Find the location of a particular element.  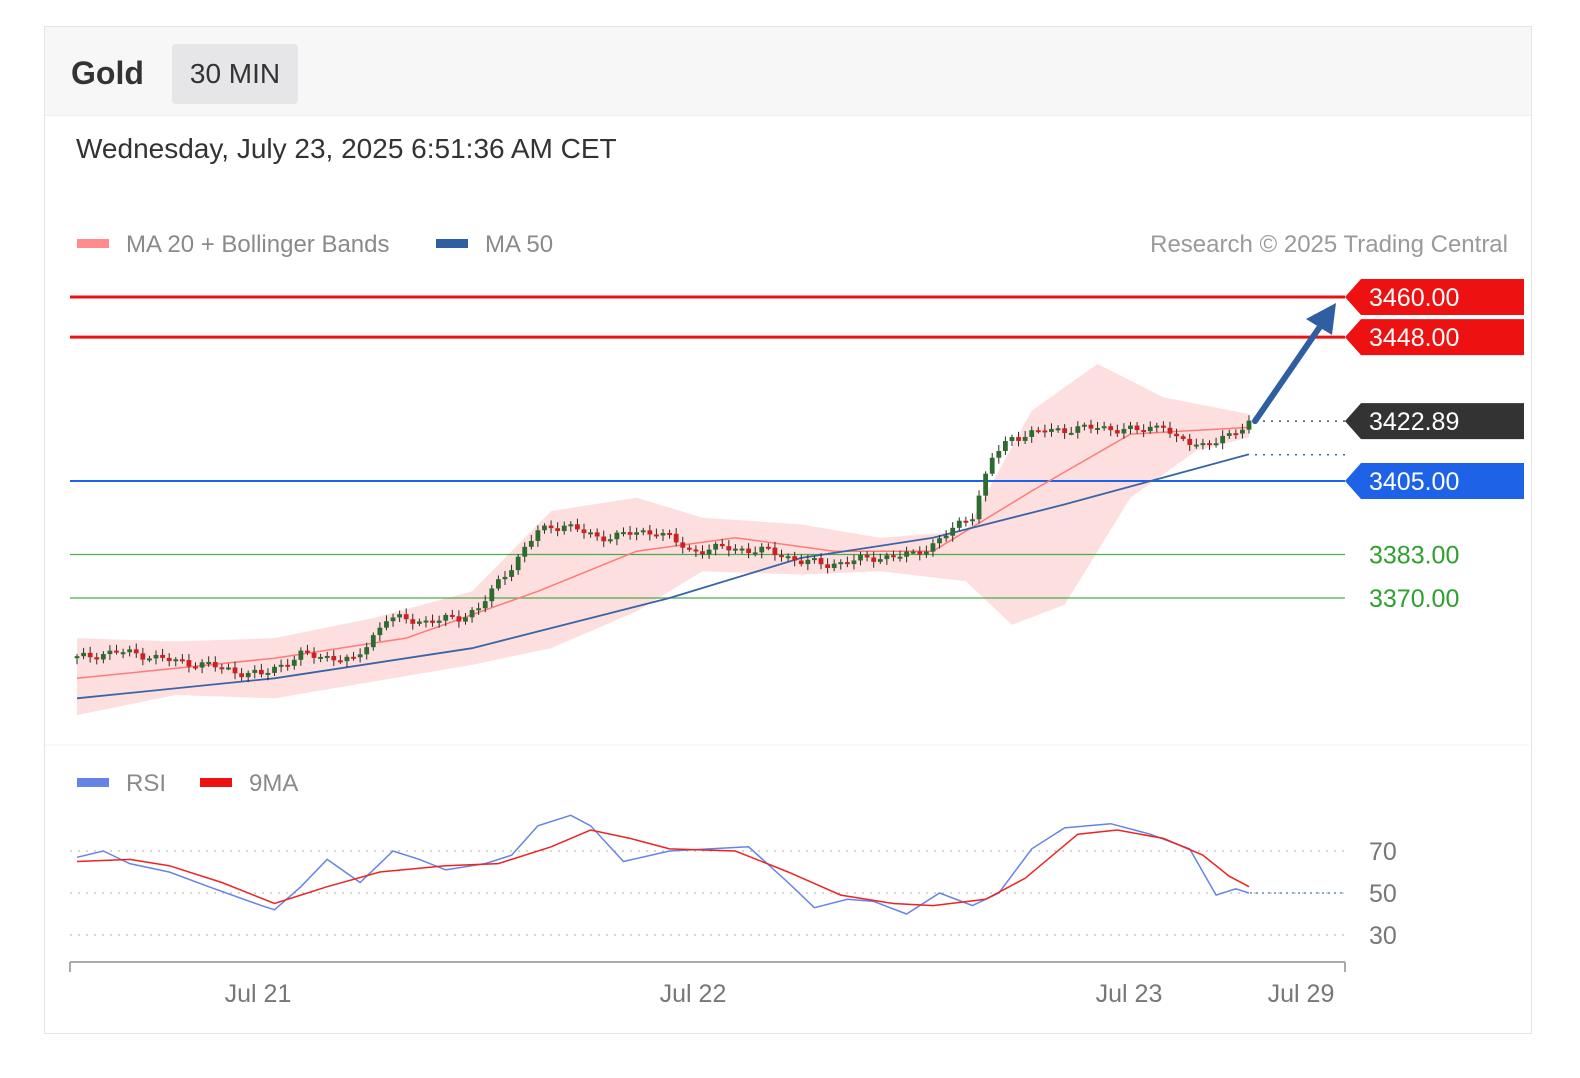

rsi-panel: 70 50 30 is located at coordinates (733, 882).